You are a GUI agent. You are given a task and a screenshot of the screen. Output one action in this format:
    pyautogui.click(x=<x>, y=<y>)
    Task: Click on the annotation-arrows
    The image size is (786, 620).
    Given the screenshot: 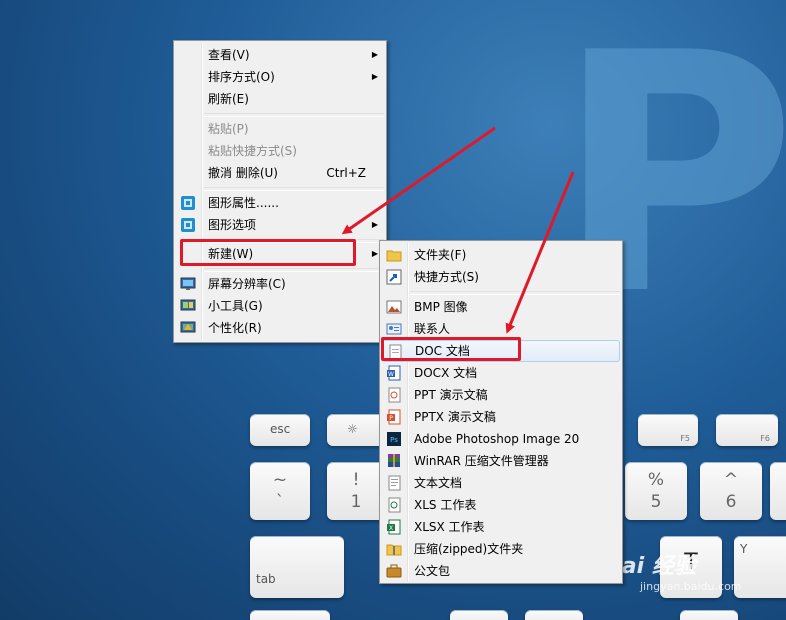 What is the action you would take?
    pyautogui.click(x=458, y=230)
    